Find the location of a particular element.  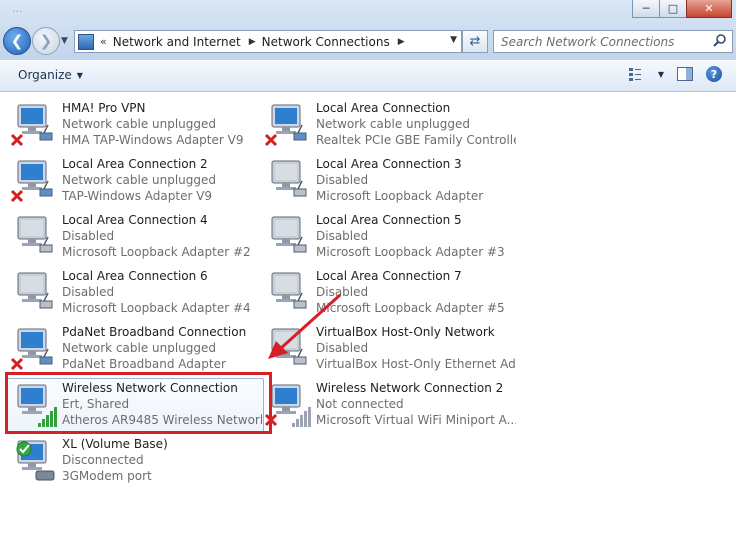

refresh-icon: ⇄ is located at coordinates (475, 41).